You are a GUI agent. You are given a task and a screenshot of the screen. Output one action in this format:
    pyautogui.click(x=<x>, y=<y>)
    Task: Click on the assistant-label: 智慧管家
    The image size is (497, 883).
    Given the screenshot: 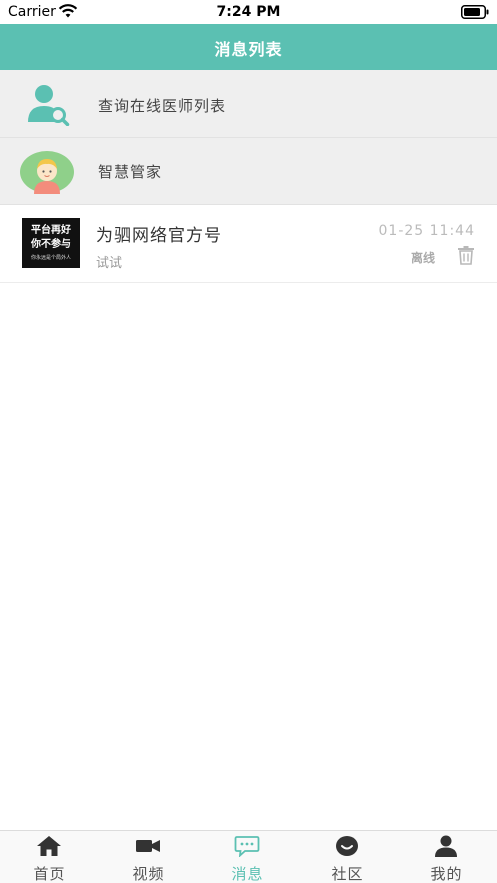 What is the action you would take?
    pyautogui.click(x=130, y=172)
    